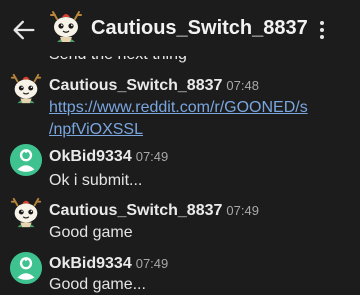  What do you see at coordinates (24, 30) in the screenshot?
I see `arrow-left-icon` at bounding box center [24, 30].